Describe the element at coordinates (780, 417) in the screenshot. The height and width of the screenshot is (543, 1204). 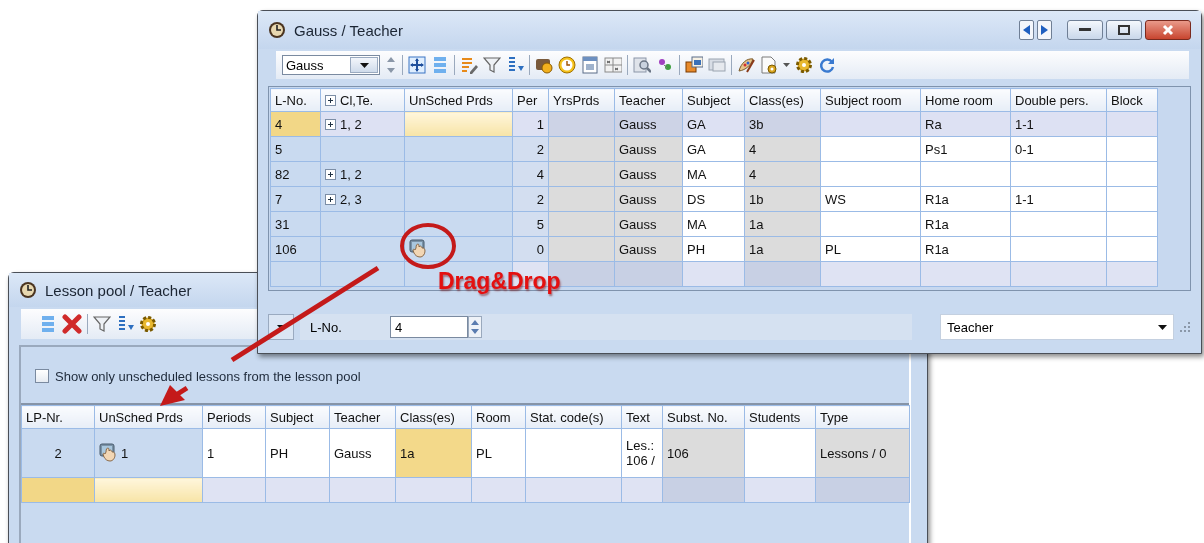
I see `column-header: Students` at that location.